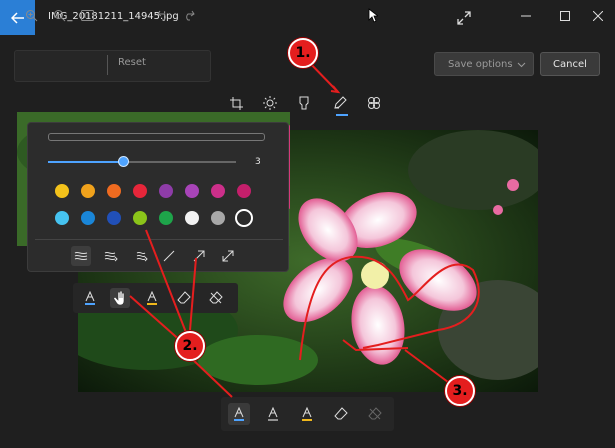 This screenshot has width=615, height=448. I want to click on annotation-badge-2: 2., so click(190, 346).